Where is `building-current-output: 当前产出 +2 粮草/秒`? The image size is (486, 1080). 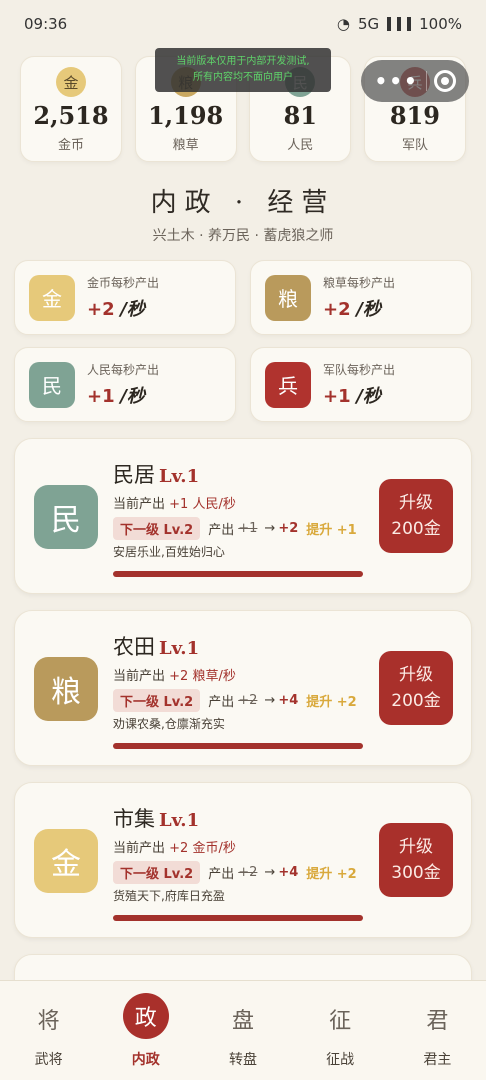
building-current-output: 当前产出 +2 粮草/秒 is located at coordinates (174, 674).